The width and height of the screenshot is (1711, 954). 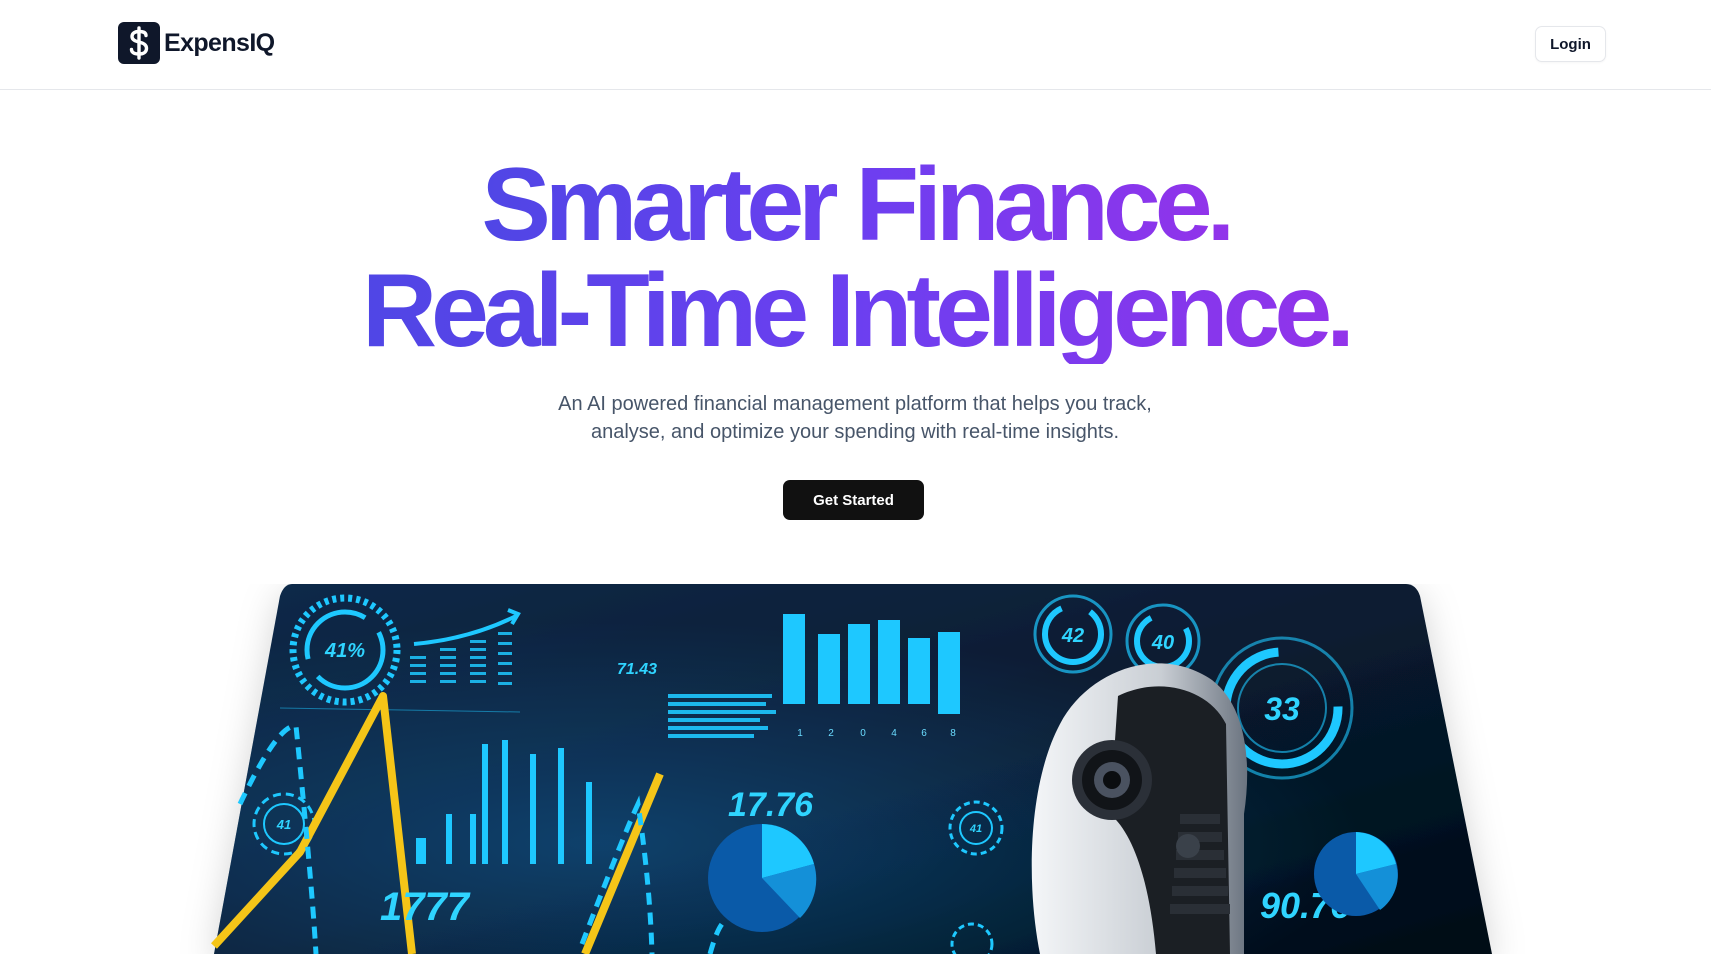 I want to click on brand-name: ExpensIQ, so click(x=219, y=42).